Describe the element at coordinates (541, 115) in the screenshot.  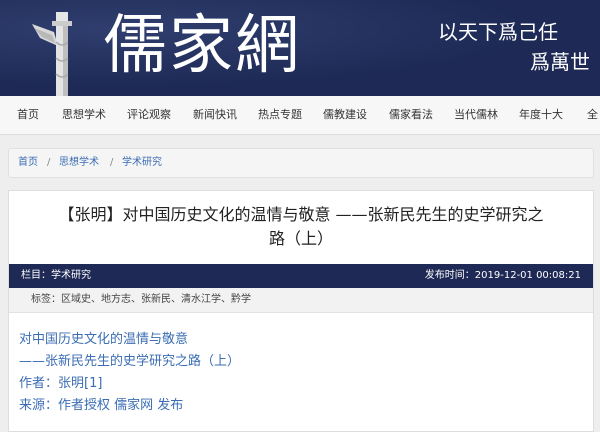
I see `nav-item-annual-top10: 年度十大` at that location.